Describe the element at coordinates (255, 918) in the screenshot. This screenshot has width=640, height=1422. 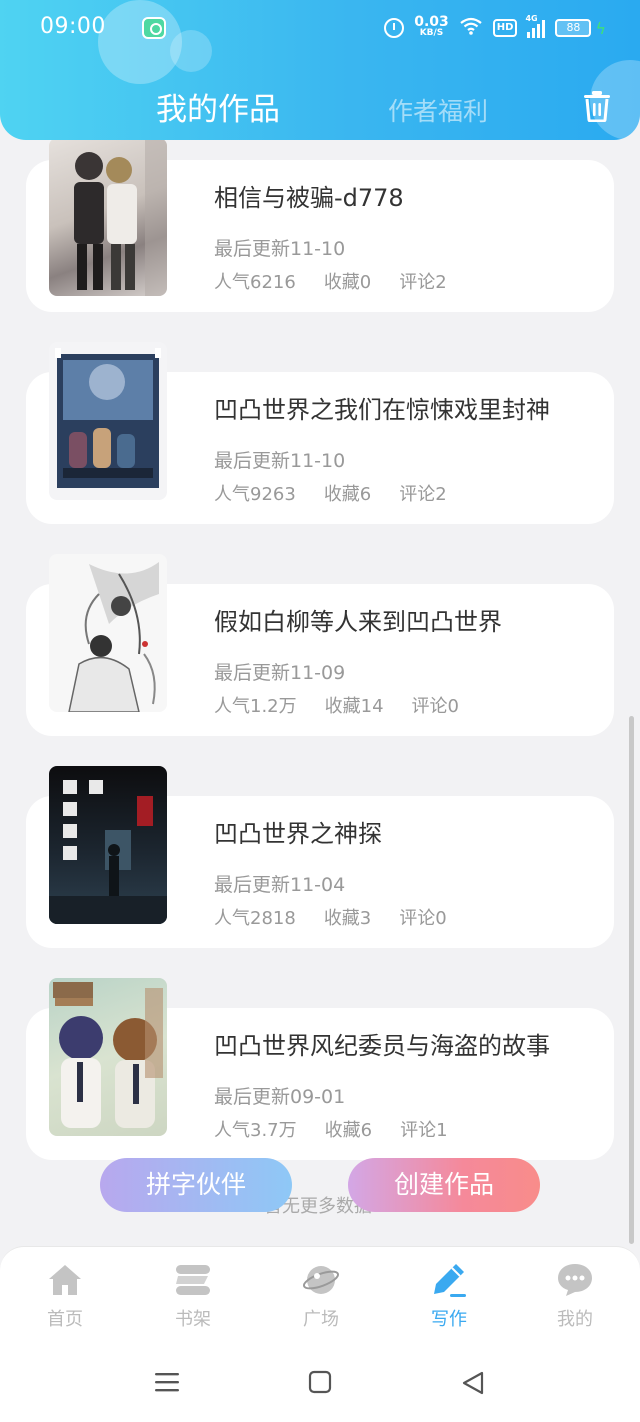
I see `work-popularity: 人气2818` at that location.